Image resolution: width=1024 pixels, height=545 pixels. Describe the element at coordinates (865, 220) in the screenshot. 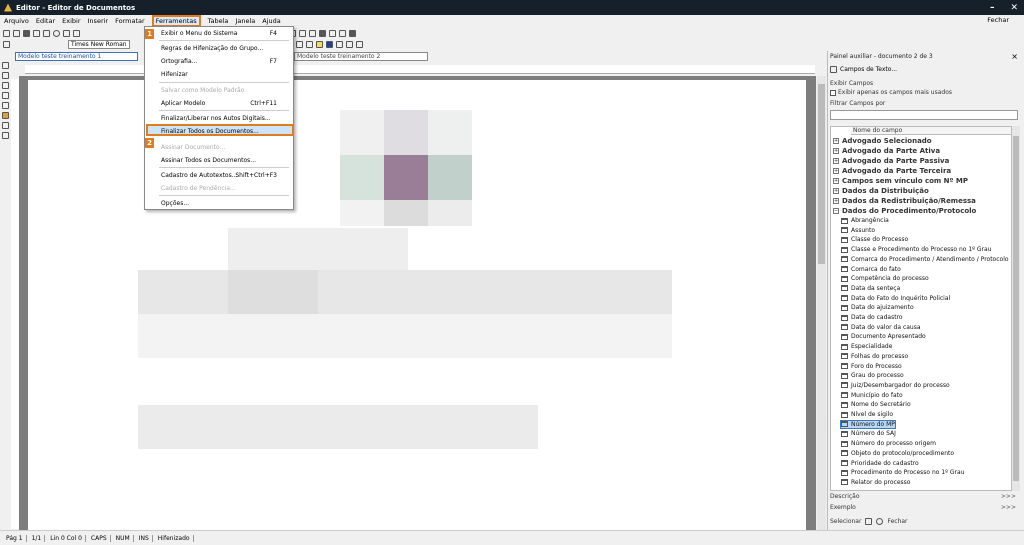

I see `field-item: Abrangência` at that location.